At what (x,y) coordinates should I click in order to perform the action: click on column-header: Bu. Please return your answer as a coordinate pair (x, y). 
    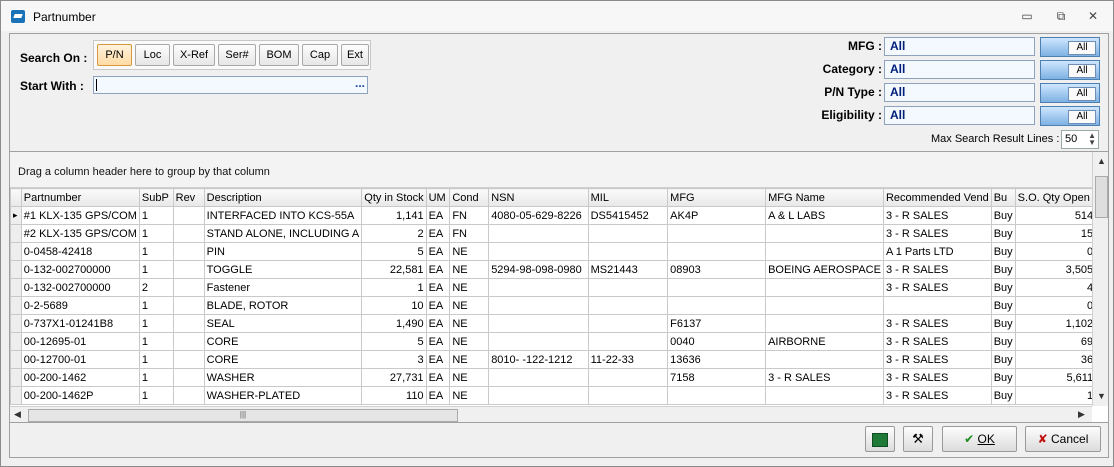
    Looking at the image, I should click on (1003, 197).